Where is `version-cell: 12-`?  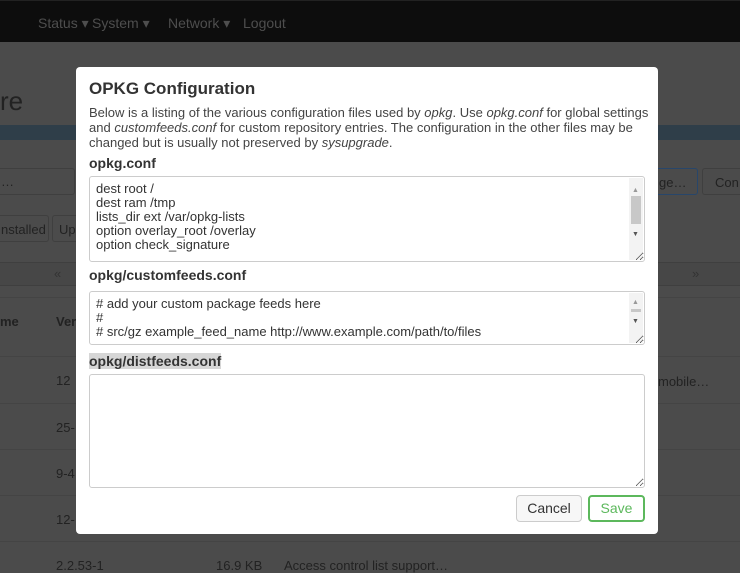
version-cell: 12- is located at coordinates (65, 519).